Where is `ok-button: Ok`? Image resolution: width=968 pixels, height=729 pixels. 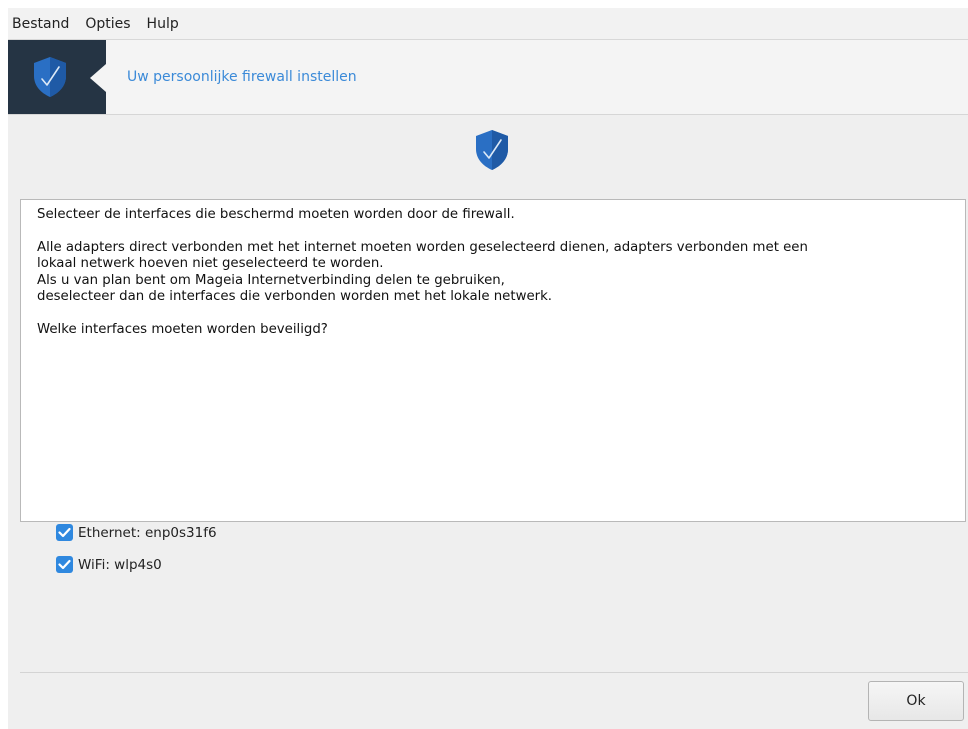 ok-button: Ok is located at coordinates (916, 701).